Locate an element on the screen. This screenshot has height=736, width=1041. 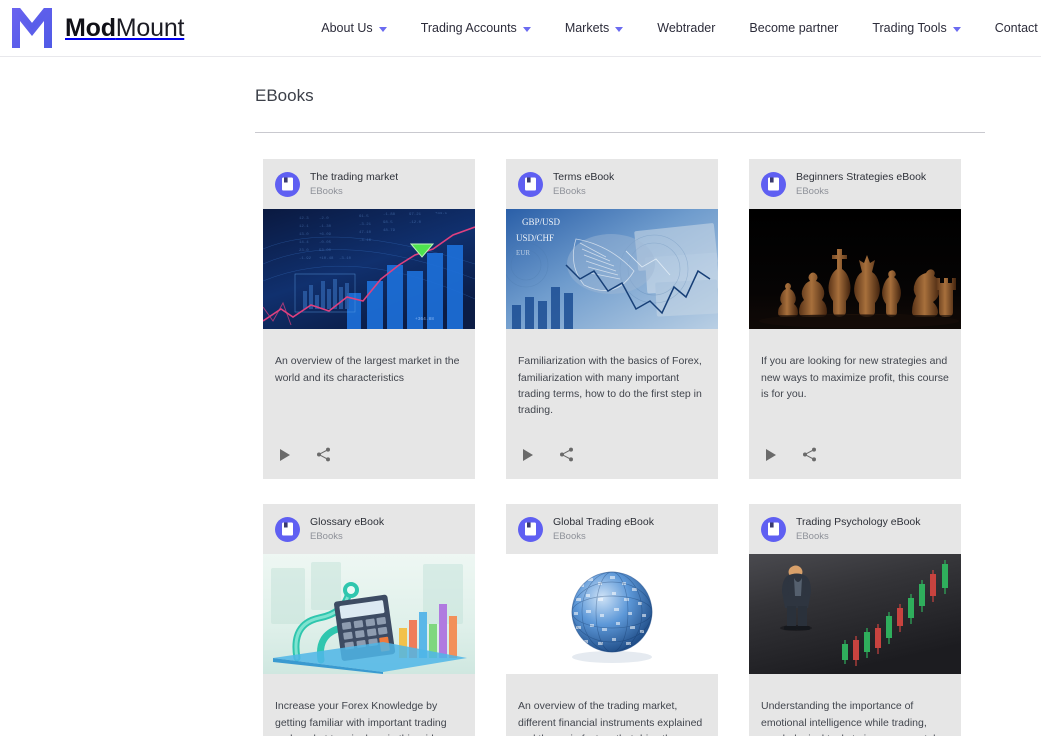
svg-text: +34.1 is located at coordinates (441, 214).